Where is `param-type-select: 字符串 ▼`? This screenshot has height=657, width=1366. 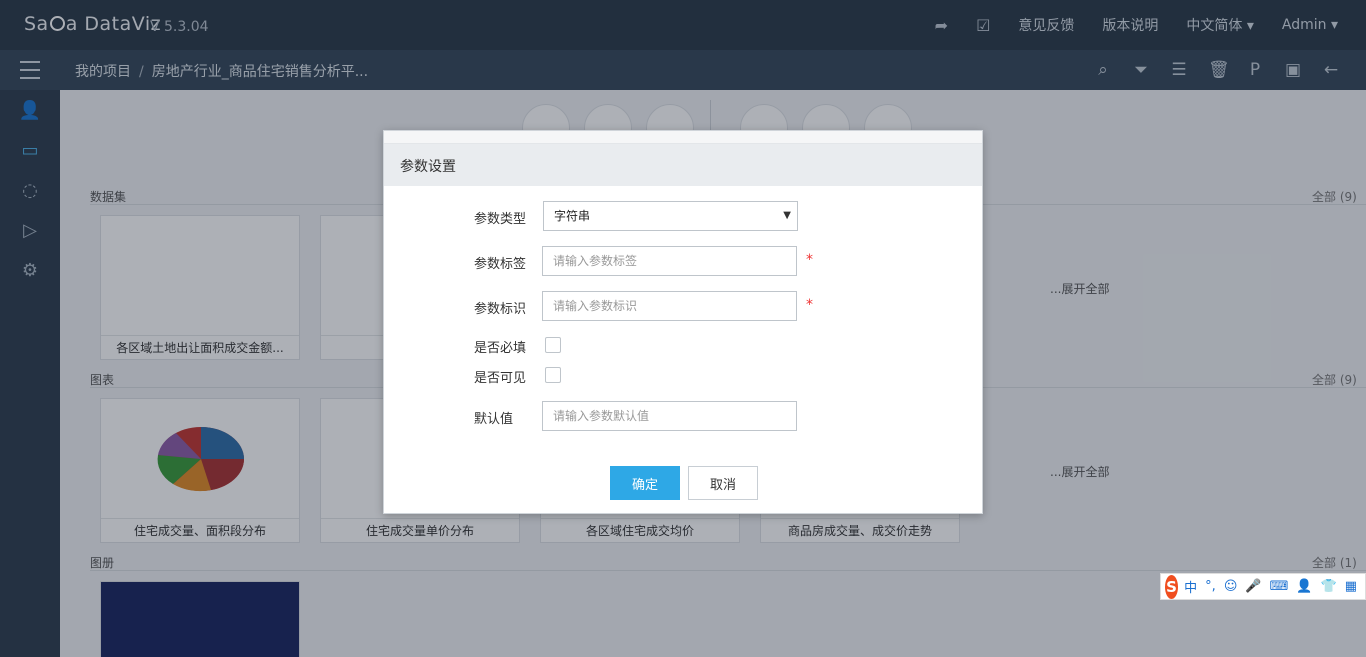 param-type-select: 字符串 ▼ is located at coordinates (670, 216).